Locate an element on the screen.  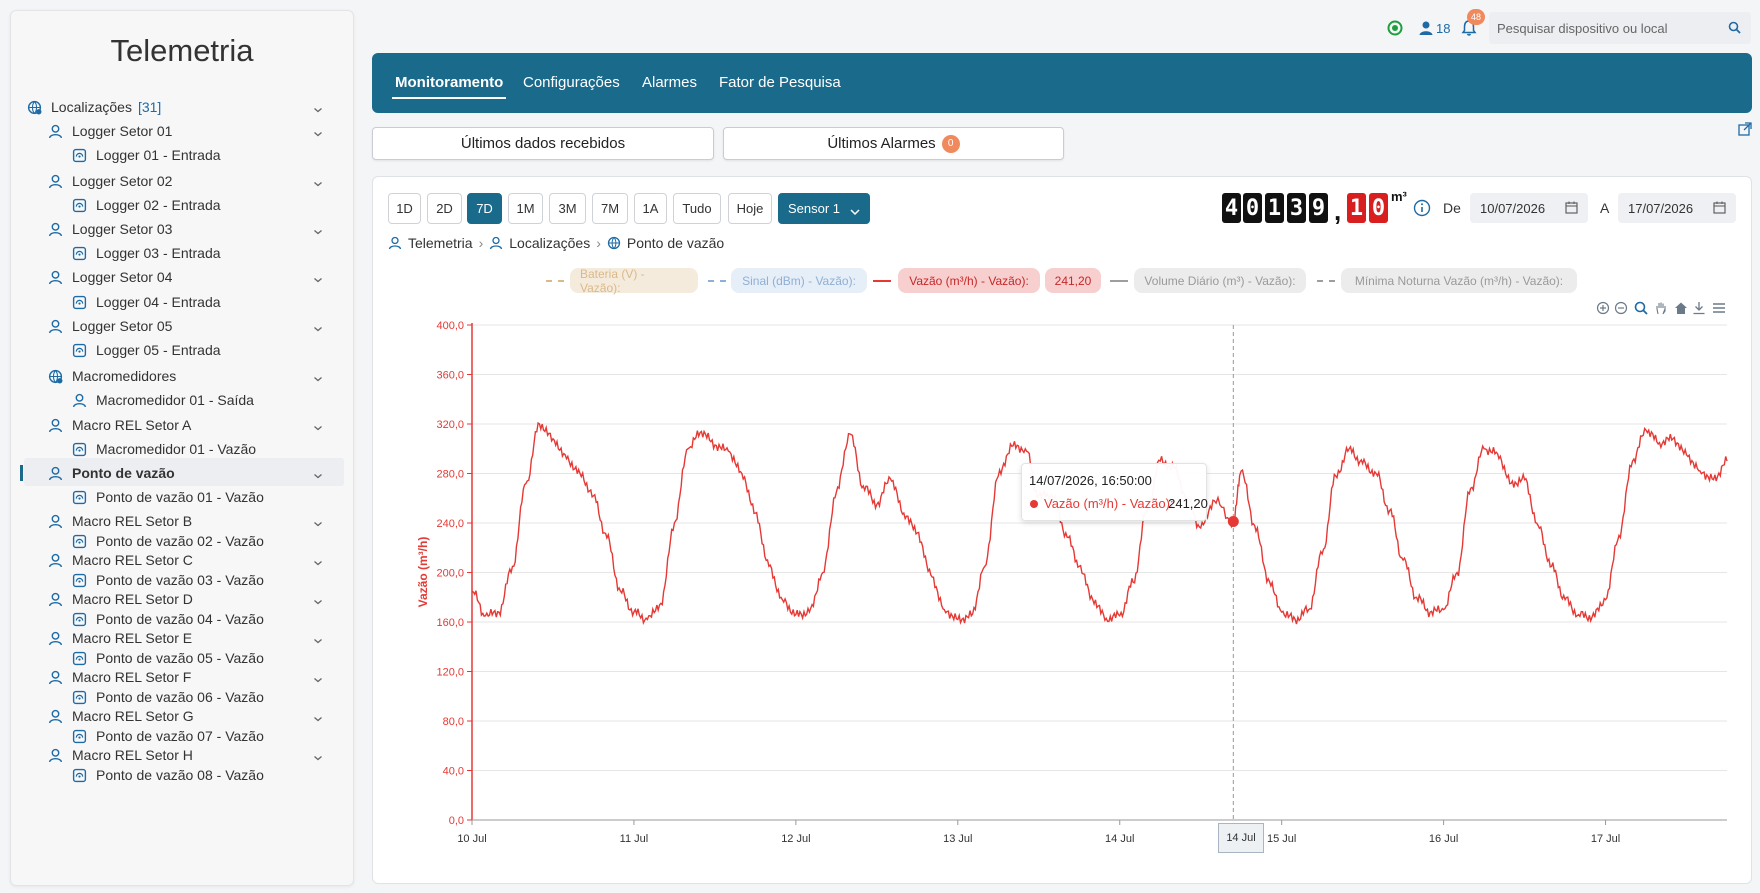
meter-unit: m³ is located at coordinates (1399, 196).